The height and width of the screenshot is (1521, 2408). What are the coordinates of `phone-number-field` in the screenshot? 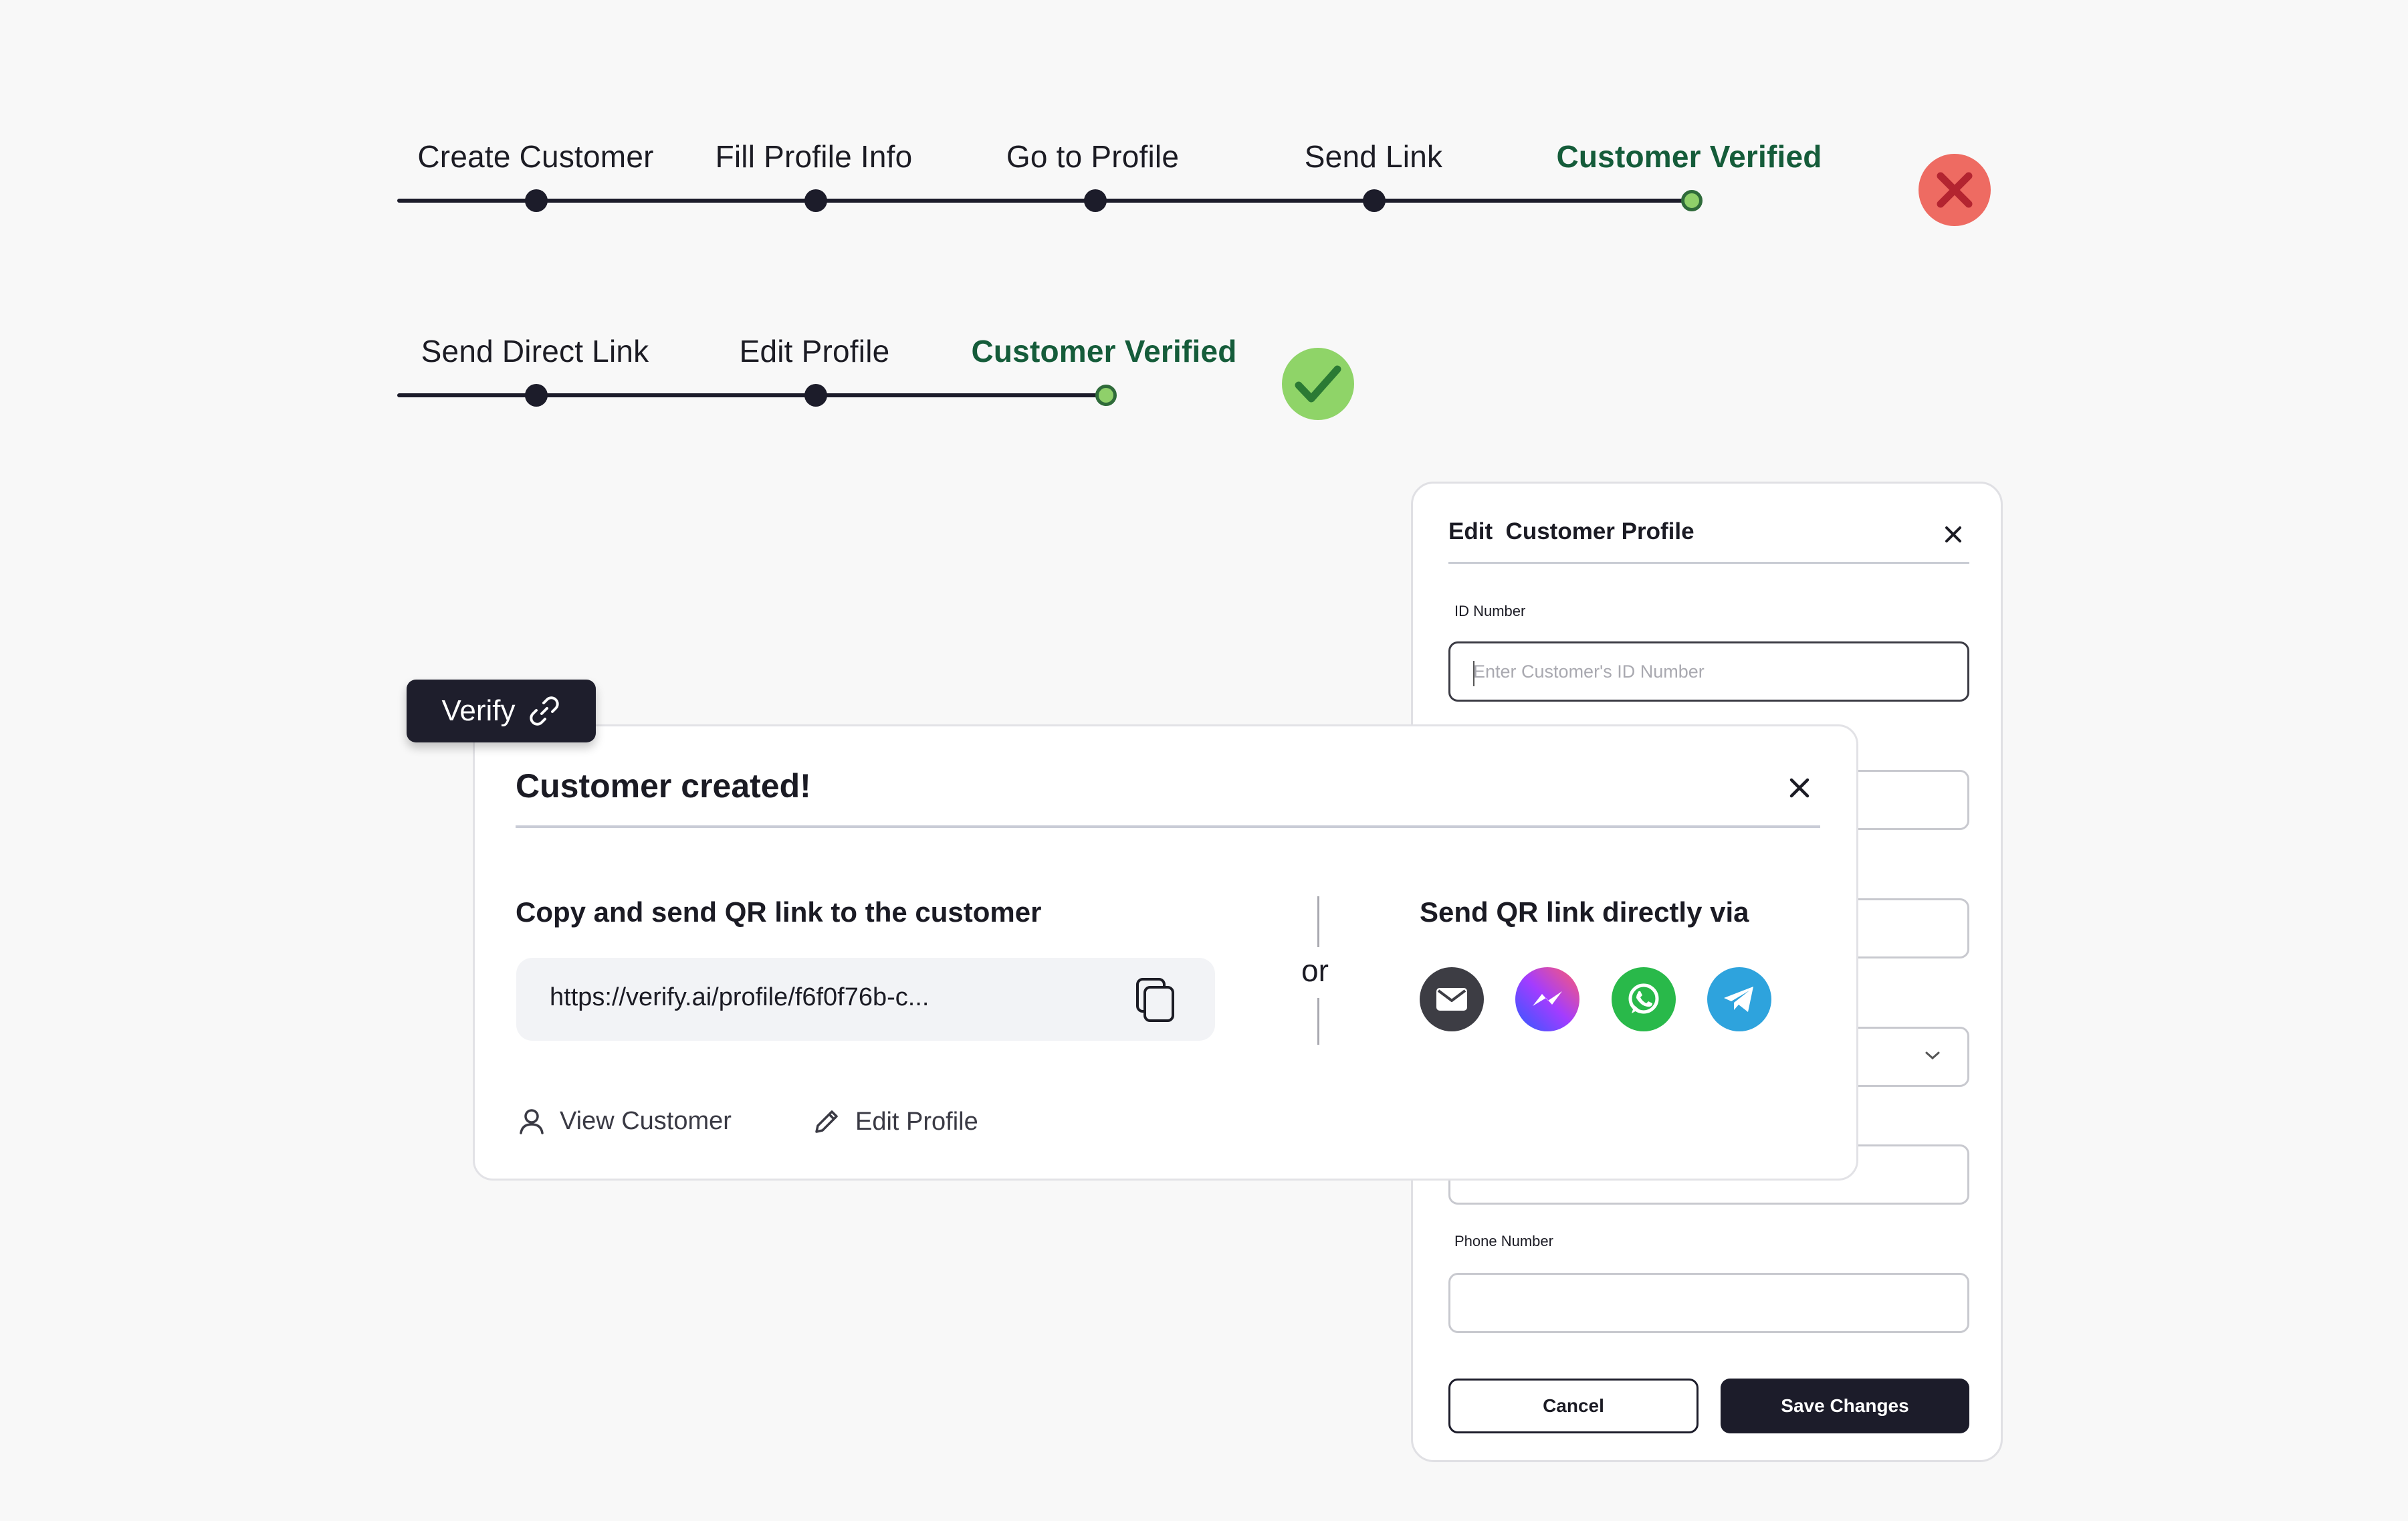 It's located at (1708, 1303).